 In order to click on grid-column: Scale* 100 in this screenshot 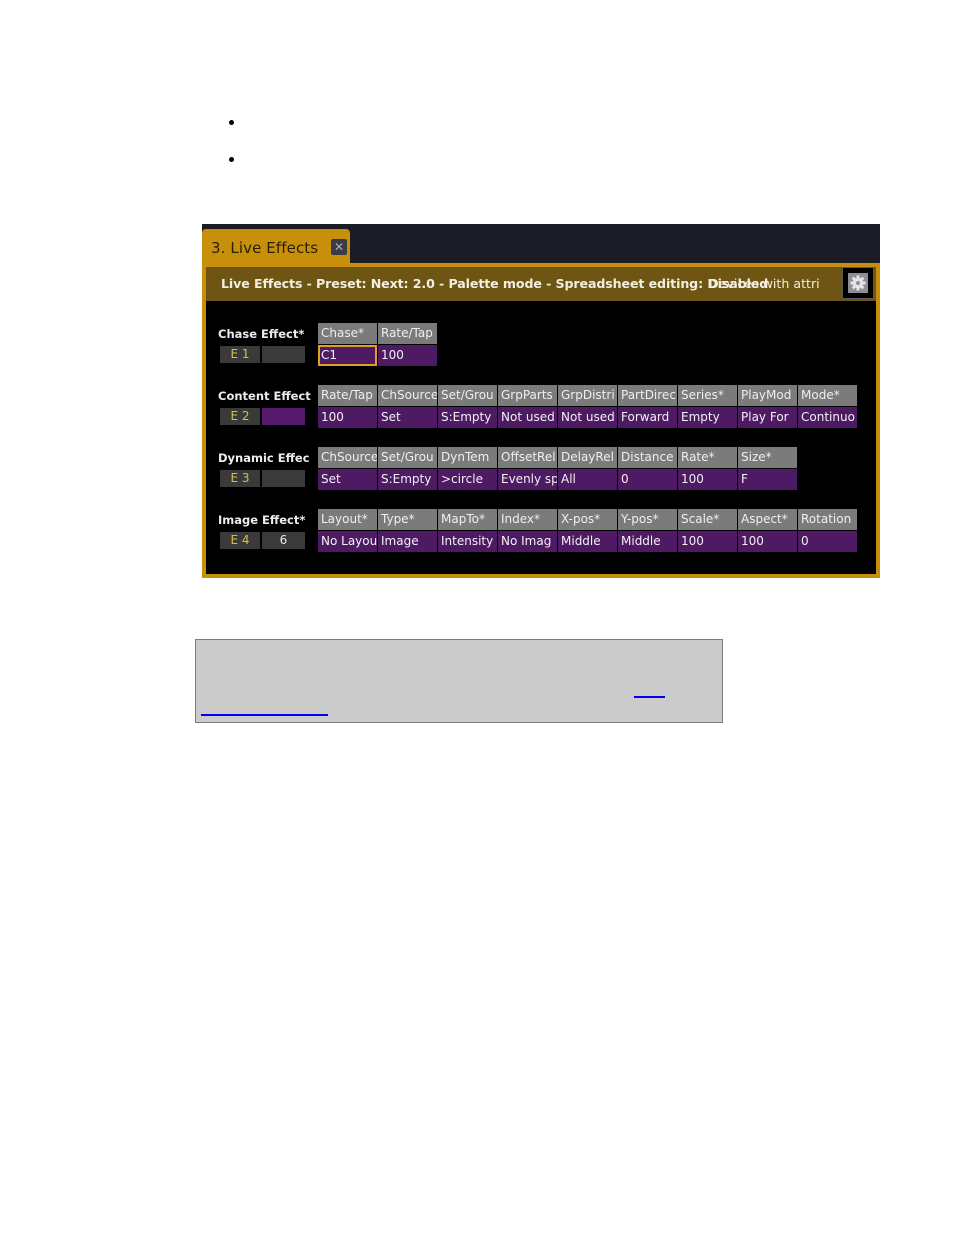, I will do `click(707, 530)`.